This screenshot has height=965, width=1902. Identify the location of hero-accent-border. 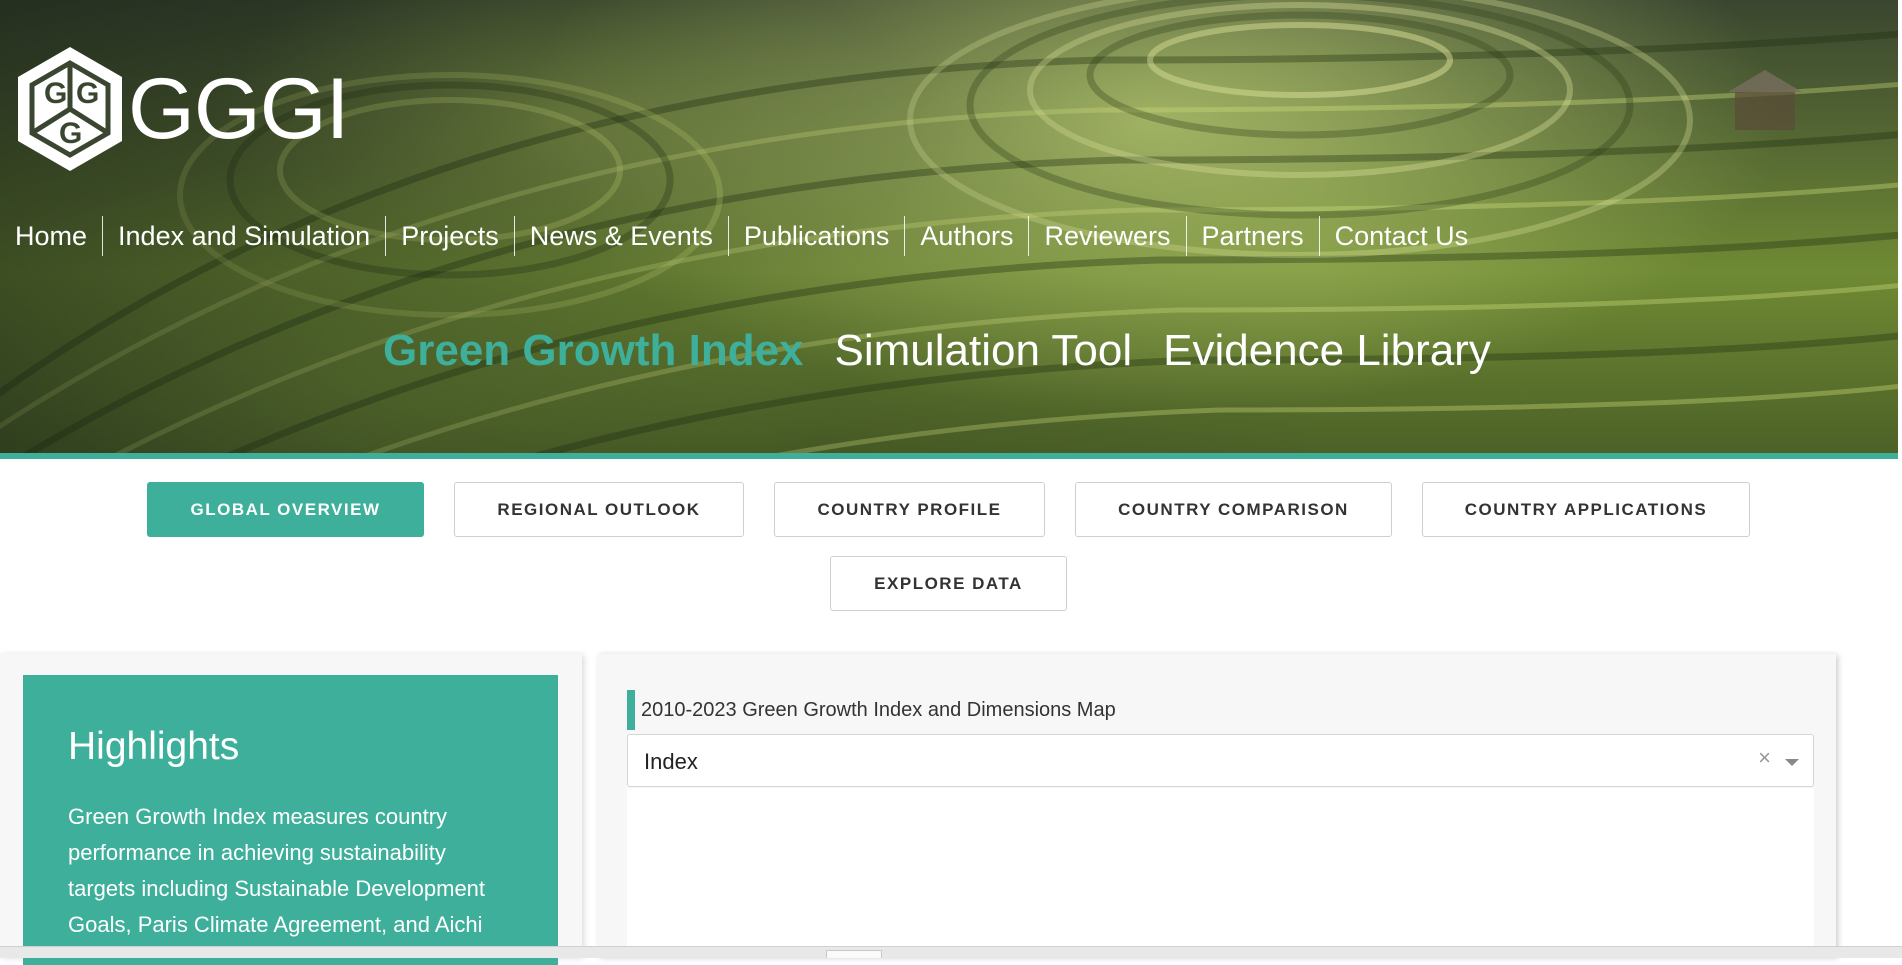
(949, 456).